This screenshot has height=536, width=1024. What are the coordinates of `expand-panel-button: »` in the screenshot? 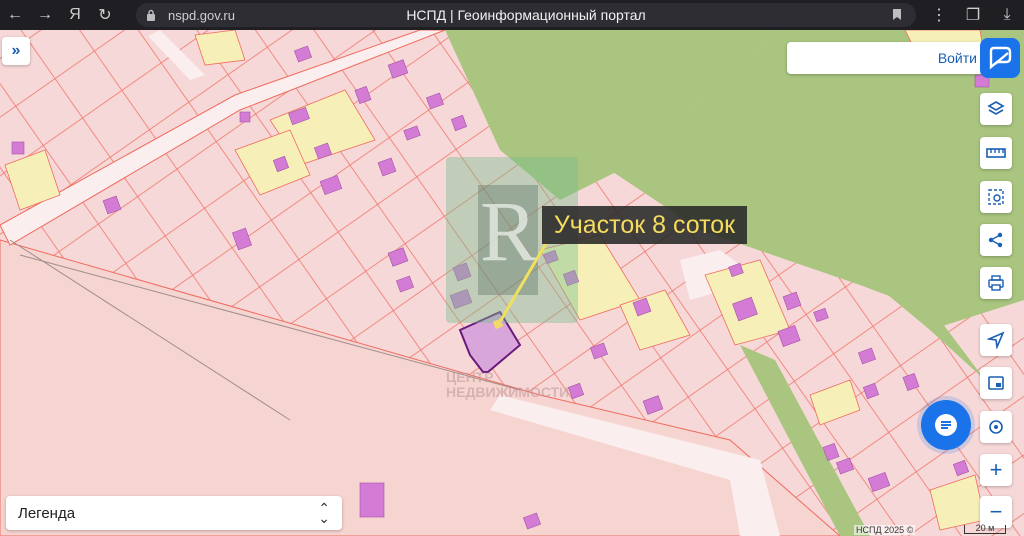 It's located at (16, 51).